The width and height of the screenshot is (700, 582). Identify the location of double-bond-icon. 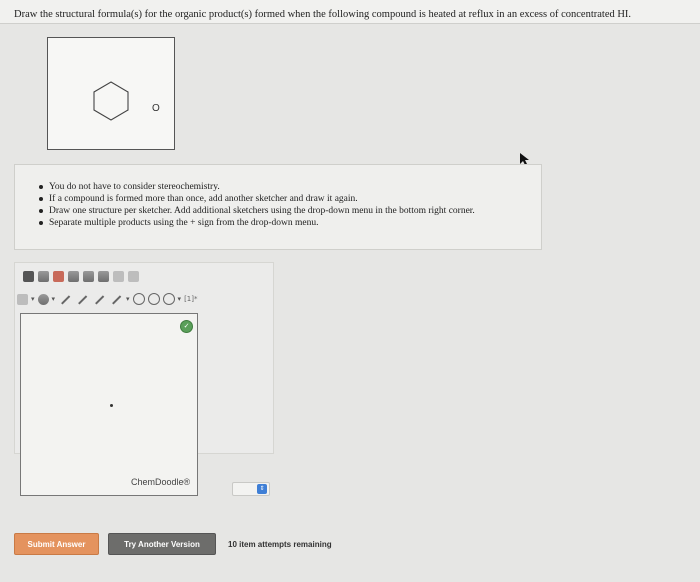
(82, 299).